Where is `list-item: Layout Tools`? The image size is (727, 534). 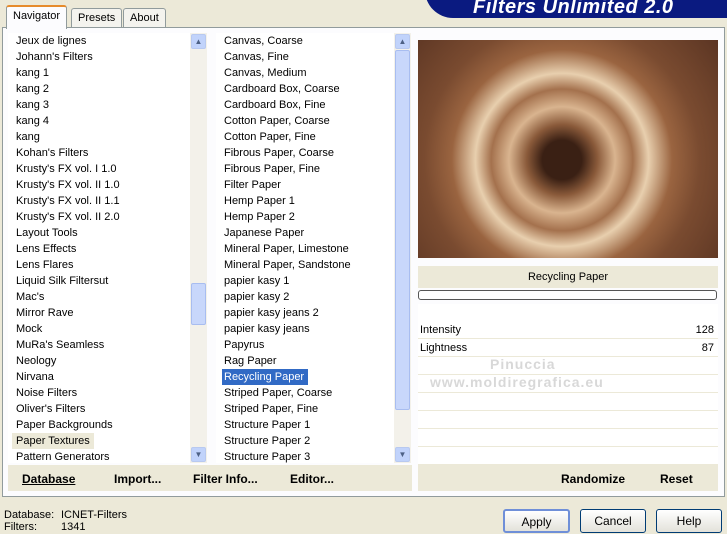
list-item: Layout Tools is located at coordinates (99, 233).